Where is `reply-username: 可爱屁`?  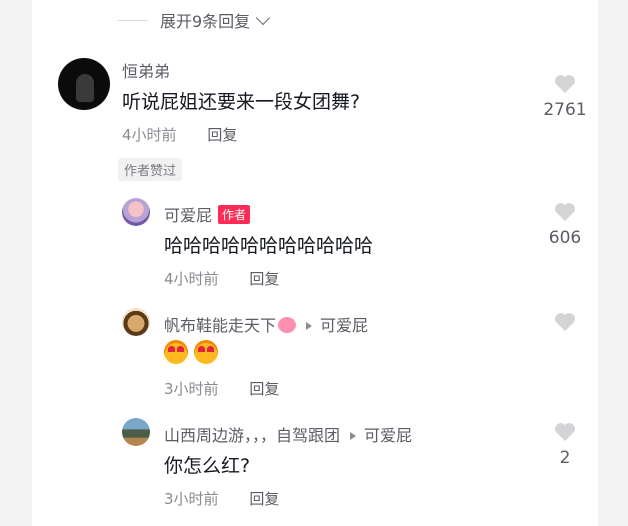 reply-username: 可爱屁 is located at coordinates (188, 215).